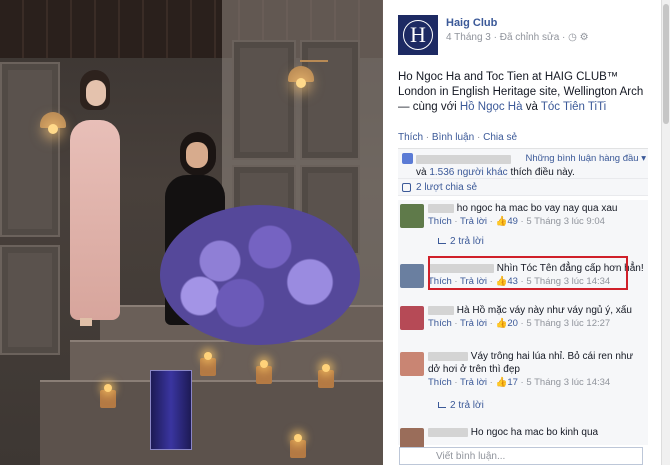  What do you see at coordinates (95, 220) in the screenshot?
I see `pink-dress` at bounding box center [95, 220].